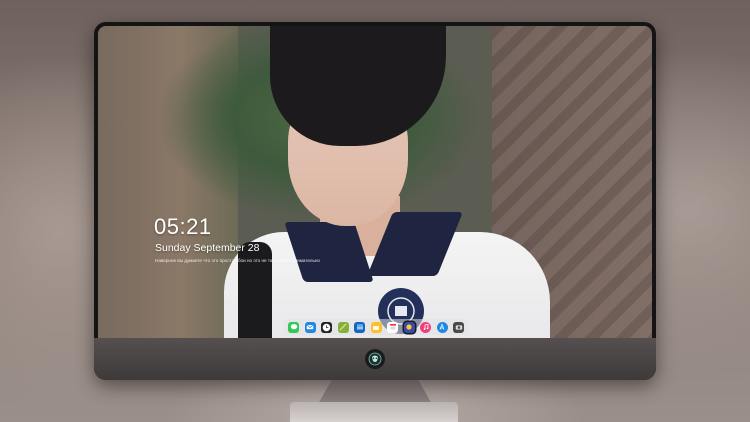 The width and height of the screenshot is (750, 422). What do you see at coordinates (359, 327) in the screenshot?
I see `videos-icon` at bounding box center [359, 327].